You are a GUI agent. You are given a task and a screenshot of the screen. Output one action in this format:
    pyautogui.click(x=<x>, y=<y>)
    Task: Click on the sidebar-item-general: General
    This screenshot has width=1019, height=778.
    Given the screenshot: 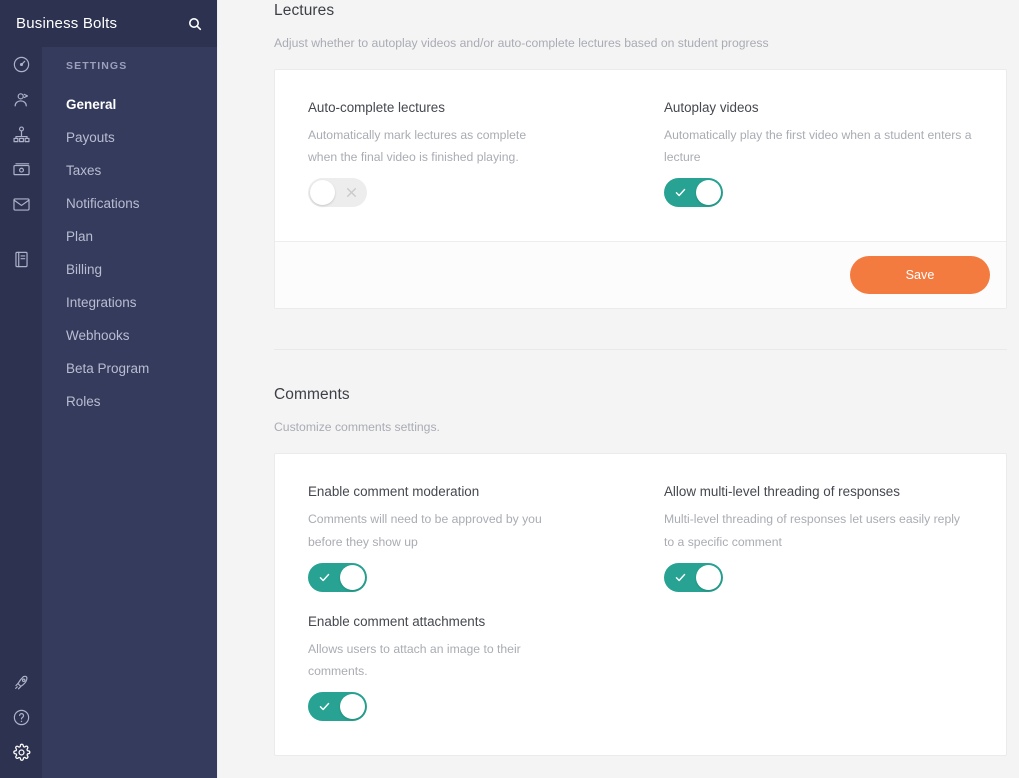 What is the action you would take?
    pyautogui.click(x=129, y=104)
    